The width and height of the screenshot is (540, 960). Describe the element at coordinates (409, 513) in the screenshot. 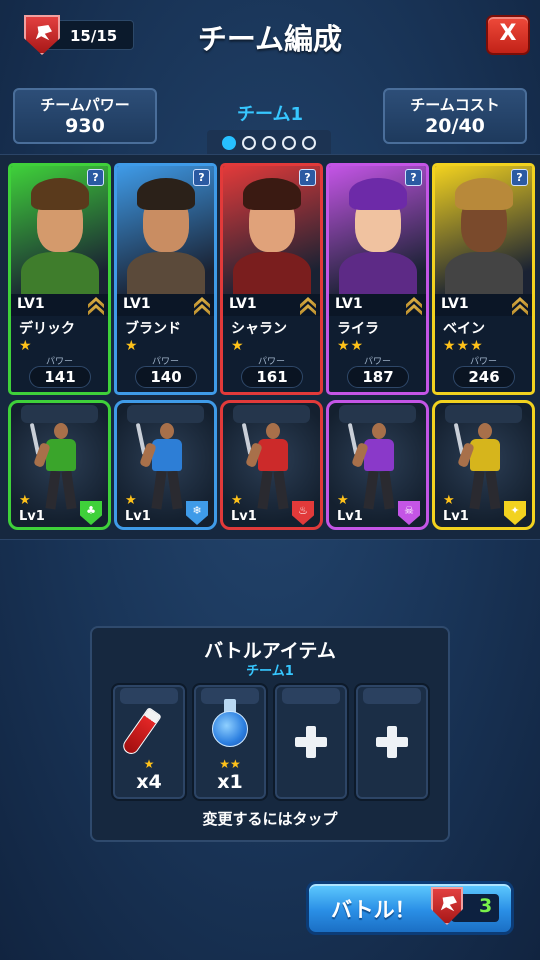

I see `dark-icon: ☠` at that location.